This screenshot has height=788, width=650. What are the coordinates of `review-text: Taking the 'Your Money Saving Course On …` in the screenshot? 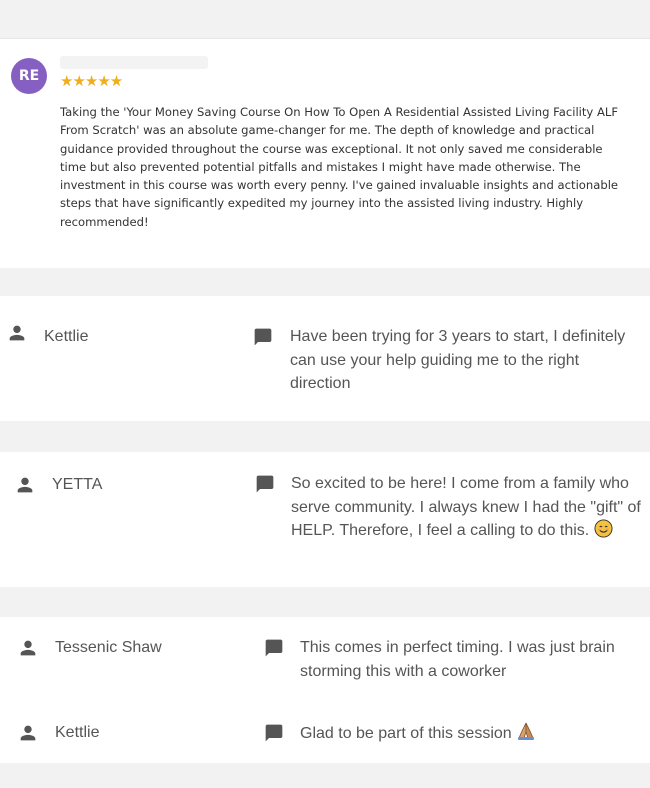 It's located at (339, 167).